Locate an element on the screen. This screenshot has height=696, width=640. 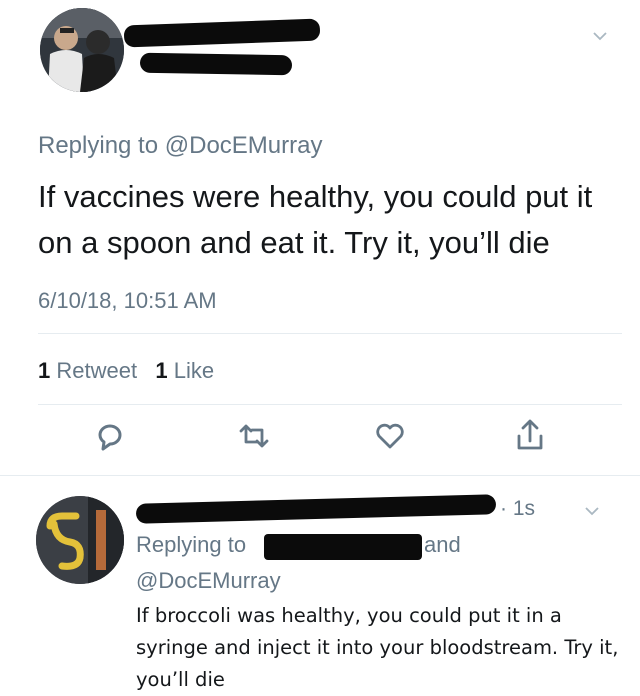
reply-replying-prefix: Replying to is located at coordinates (191, 544).